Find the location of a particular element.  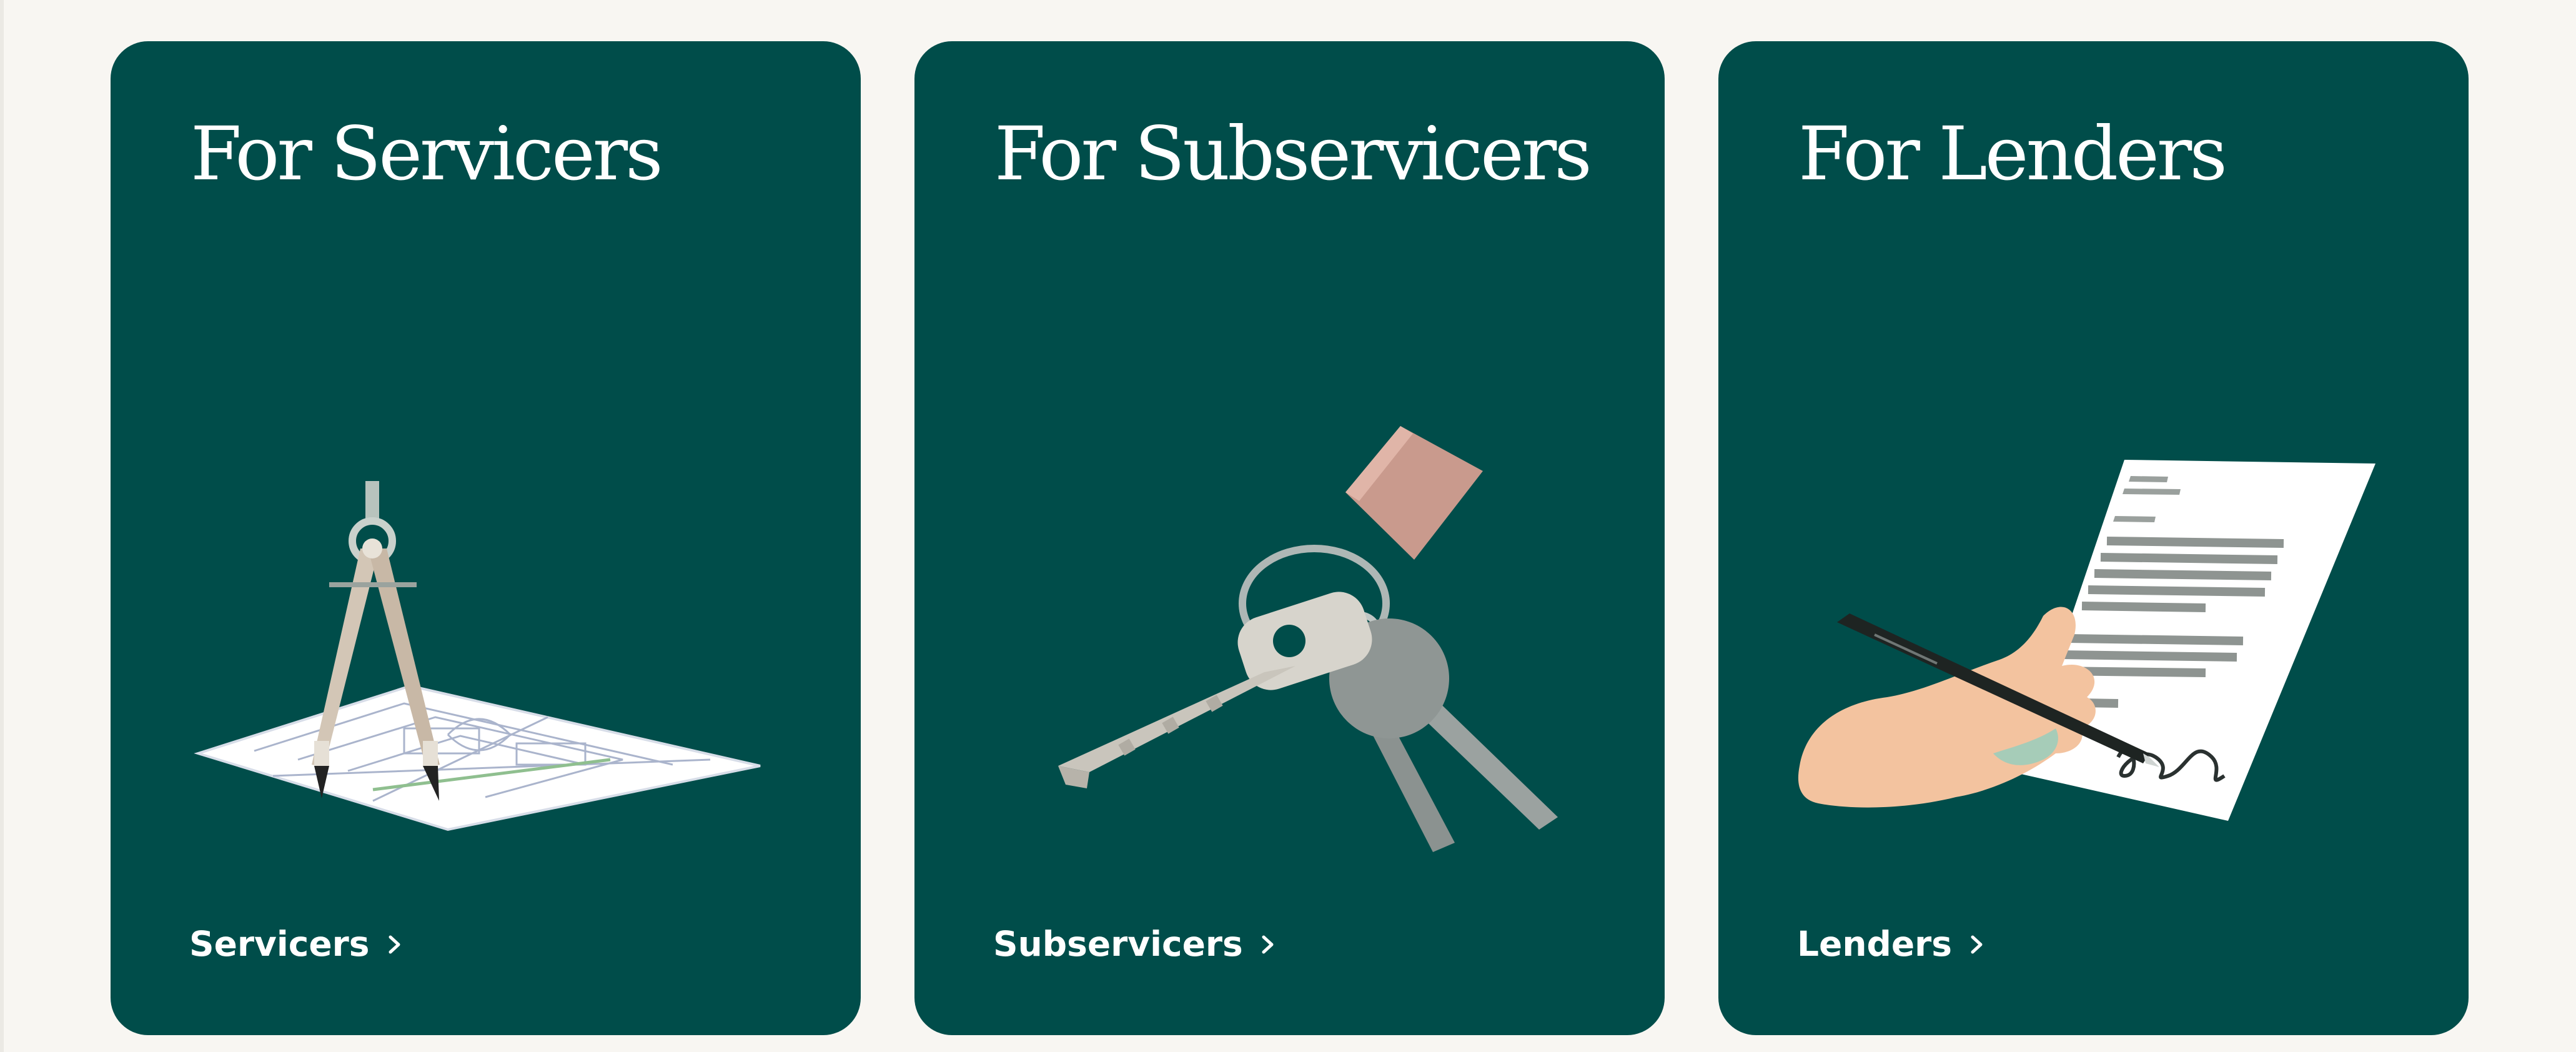

compass-icon is located at coordinates (477, 656).